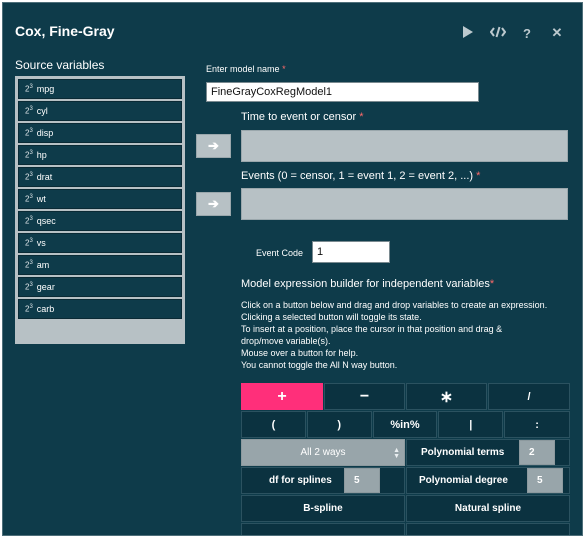 This screenshot has width=587, height=538. I want to click on time-drop-field, so click(404, 146).